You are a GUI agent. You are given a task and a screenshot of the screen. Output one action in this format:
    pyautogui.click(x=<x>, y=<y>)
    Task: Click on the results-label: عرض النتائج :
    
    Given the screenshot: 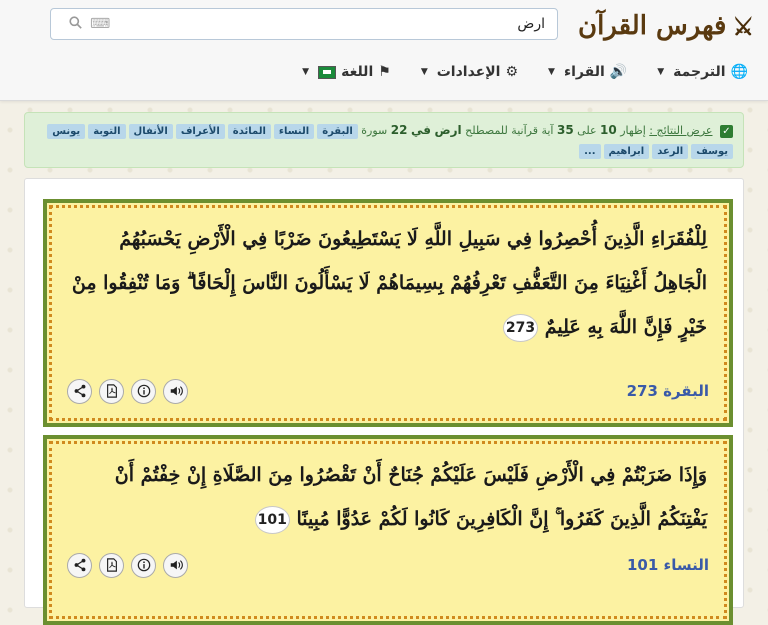 What is the action you would take?
    pyautogui.click(x=681, y=130)
    